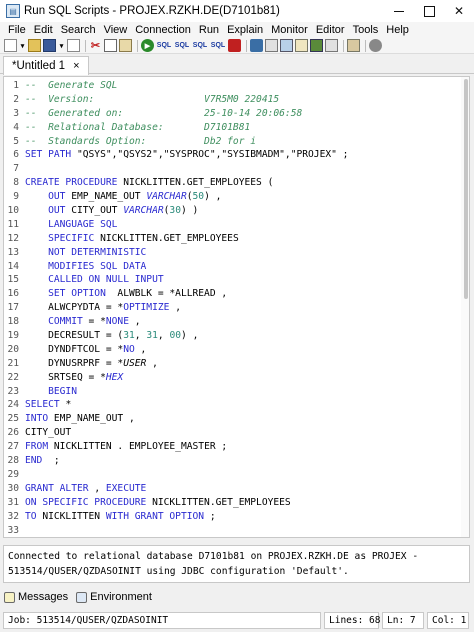  Describe the element at coordinates (245, 30) in the screenshot. I see `menu-explain: Explain` at that location.